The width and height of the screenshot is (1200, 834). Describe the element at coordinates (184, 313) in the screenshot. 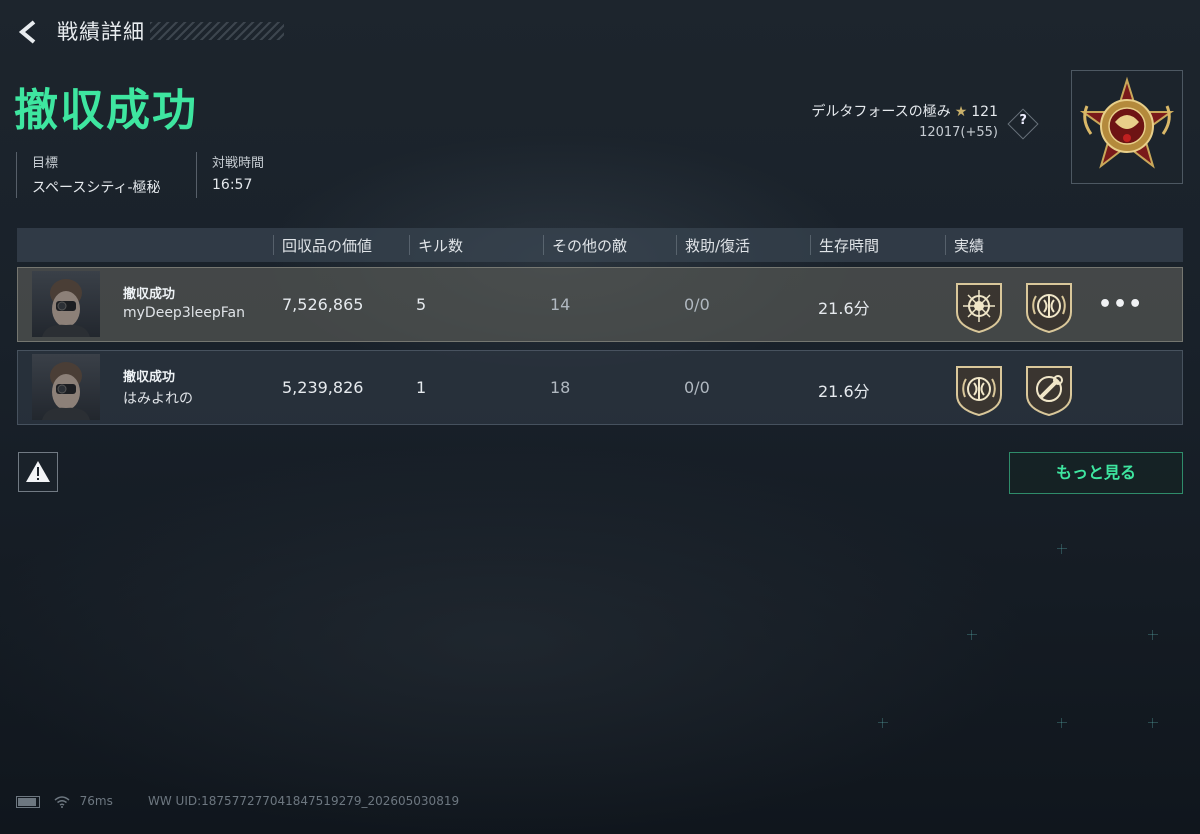

I see `player-name: myDeep3leepFan` at that location.